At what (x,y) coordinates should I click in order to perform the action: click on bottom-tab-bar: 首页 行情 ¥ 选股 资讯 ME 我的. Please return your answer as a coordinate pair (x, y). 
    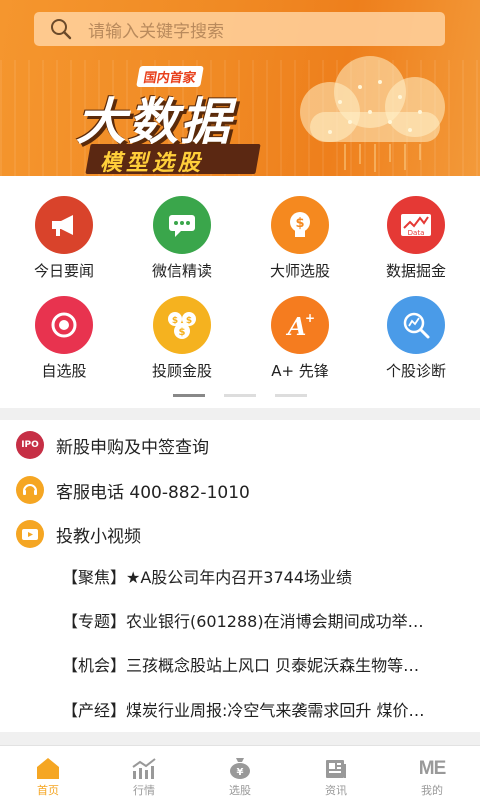
    Looking at the image, I should click on (240, 772).